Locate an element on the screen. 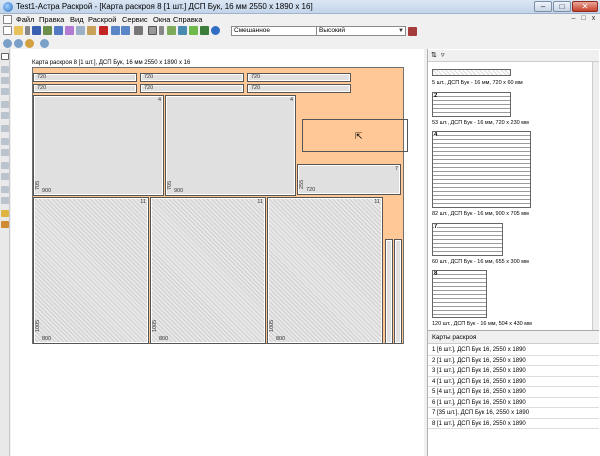 Image resolution: width=600 pixels, height=456 pixels. dropdown-arrow-icon is located at coordinates (27, 30).